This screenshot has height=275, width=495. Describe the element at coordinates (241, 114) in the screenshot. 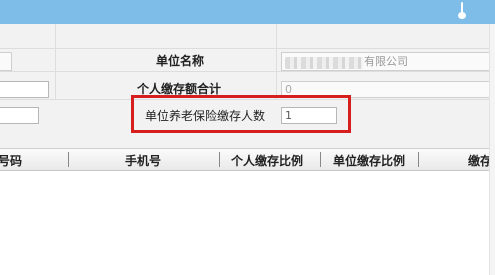

I see `highlight-box` at that location.